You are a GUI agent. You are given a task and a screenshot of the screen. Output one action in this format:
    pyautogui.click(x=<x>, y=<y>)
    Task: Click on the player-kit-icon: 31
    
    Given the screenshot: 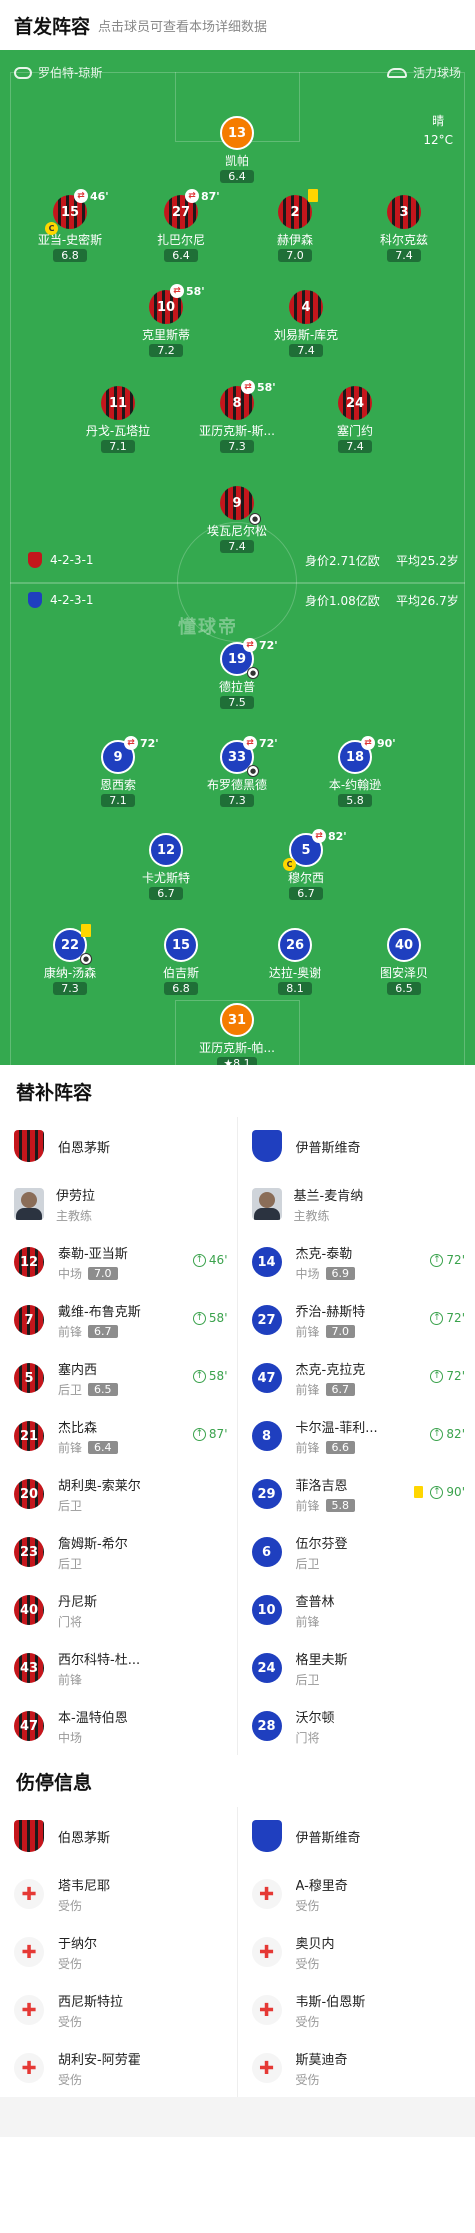 What is the action you would take?
    pyautogui.click(x=237, y=1020)
    